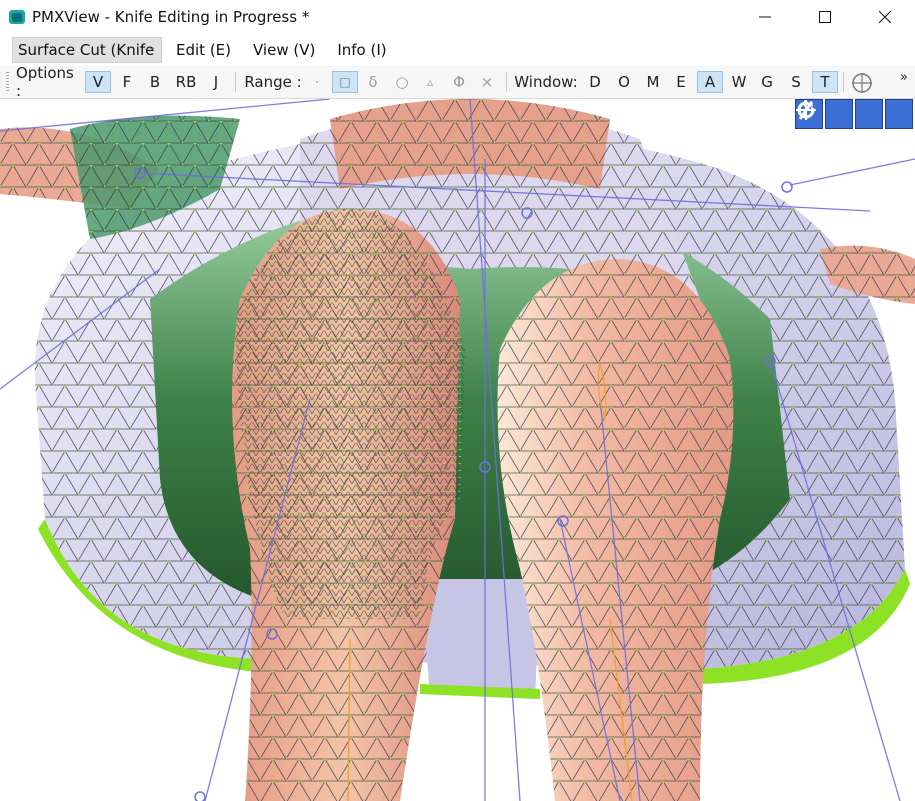  I want to click on toolbar-grip, so click(7, 82).